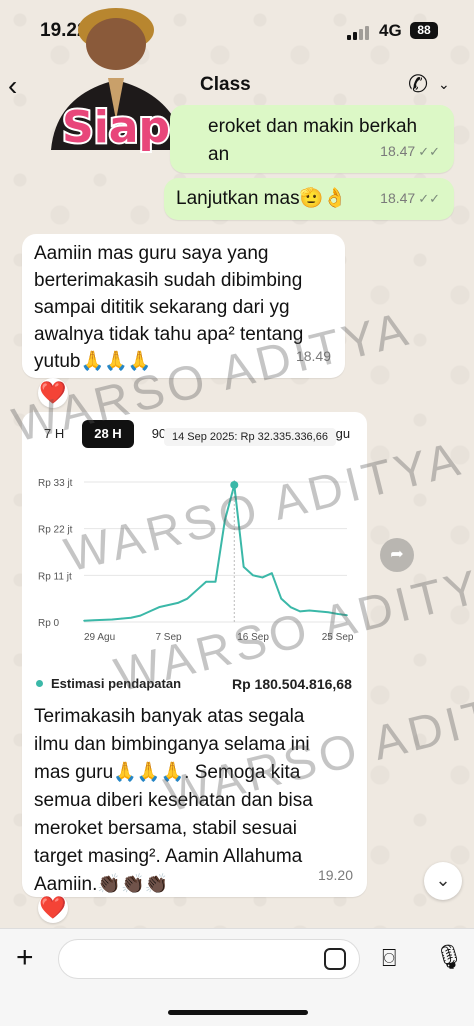 The height and width of the screenshot is (1026, 474). Describe the element at coordinates (169, 334) in the screenshot. I see `message-line: awalnya tidak tahu apa² tentang` at that location.